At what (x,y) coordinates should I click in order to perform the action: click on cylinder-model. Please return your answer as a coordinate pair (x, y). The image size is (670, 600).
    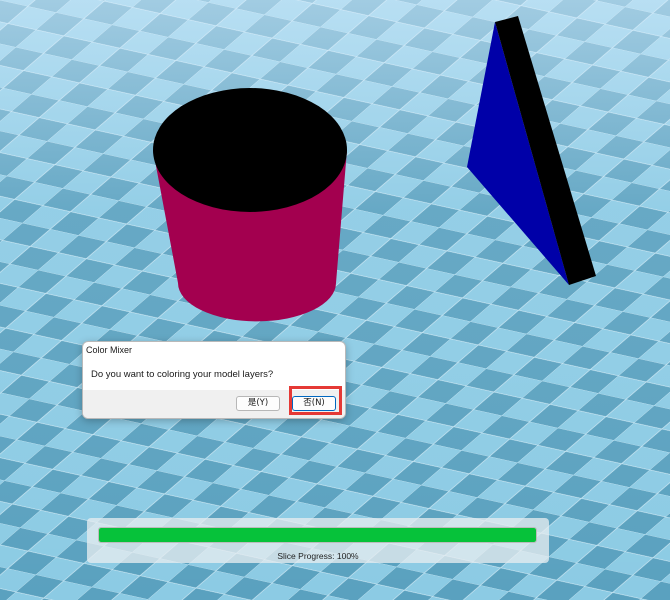
    Looking at the image, I should click on (250, 205).